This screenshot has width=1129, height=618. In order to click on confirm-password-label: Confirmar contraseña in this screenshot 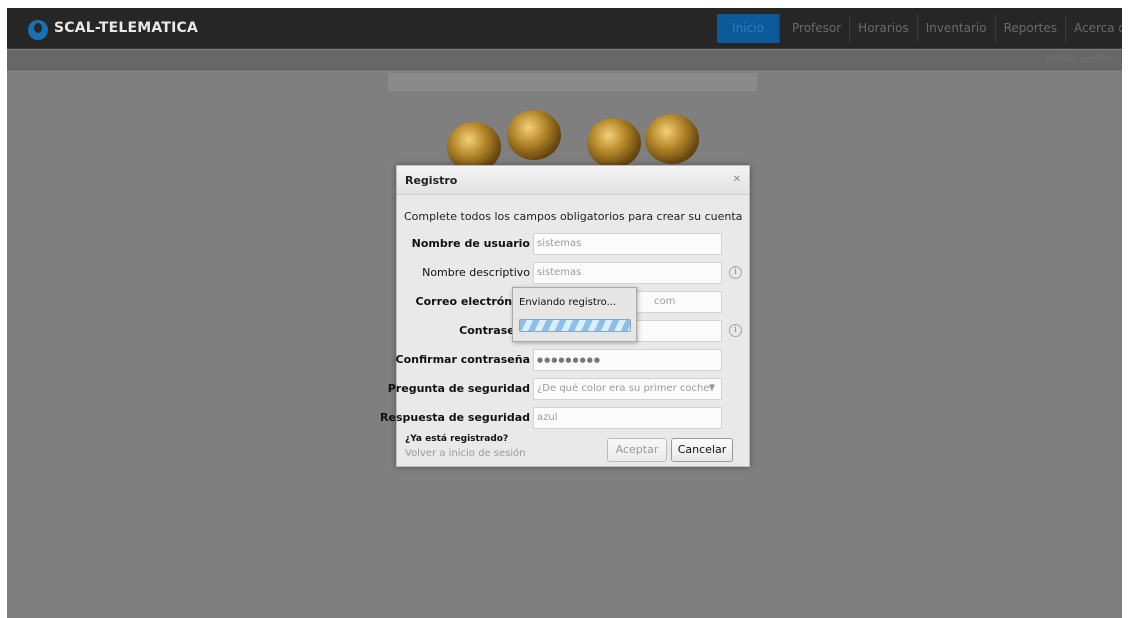, I will do `click(462, 359)`.